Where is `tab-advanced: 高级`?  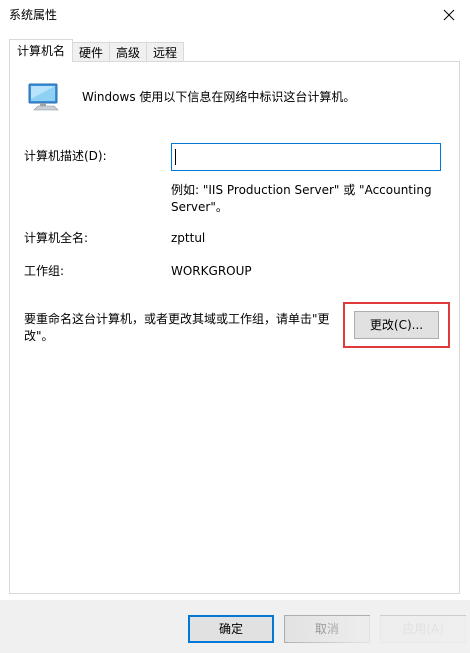 tab-advanced: 高级 is located at coordinates (128, 52).